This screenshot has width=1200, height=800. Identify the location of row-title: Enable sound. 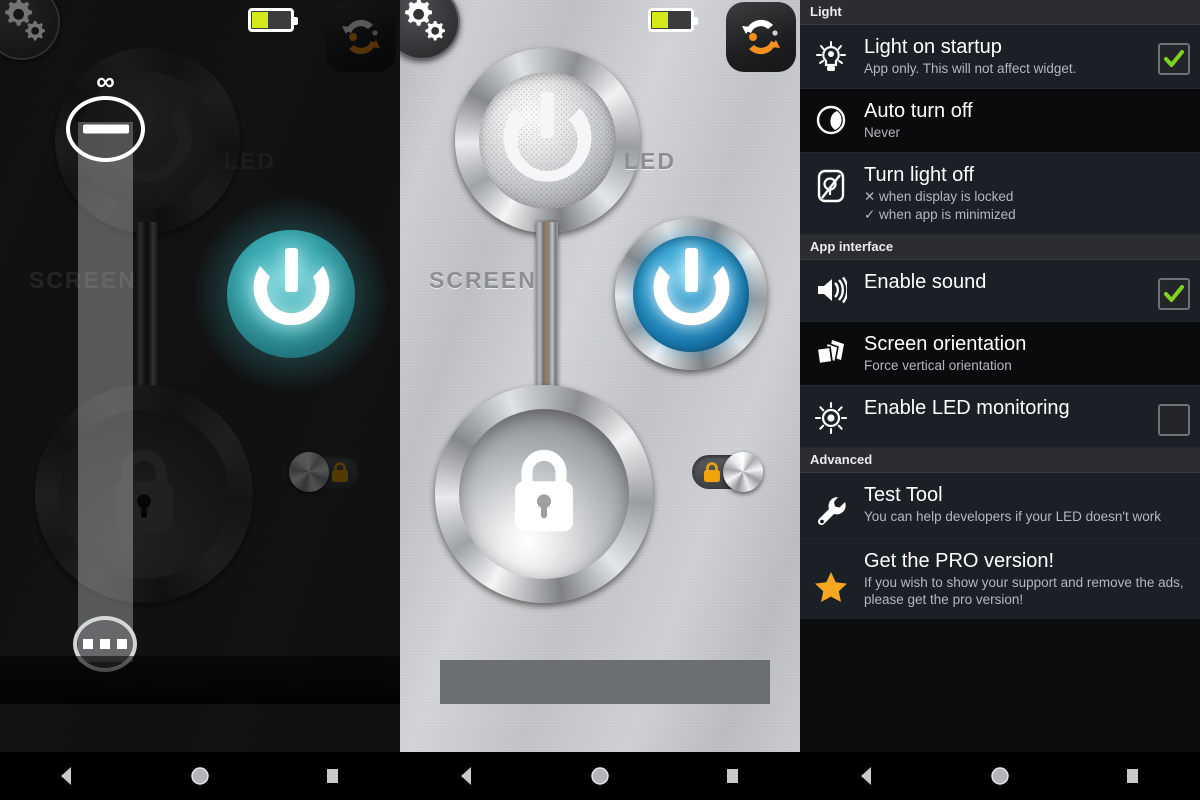
(925, 282).